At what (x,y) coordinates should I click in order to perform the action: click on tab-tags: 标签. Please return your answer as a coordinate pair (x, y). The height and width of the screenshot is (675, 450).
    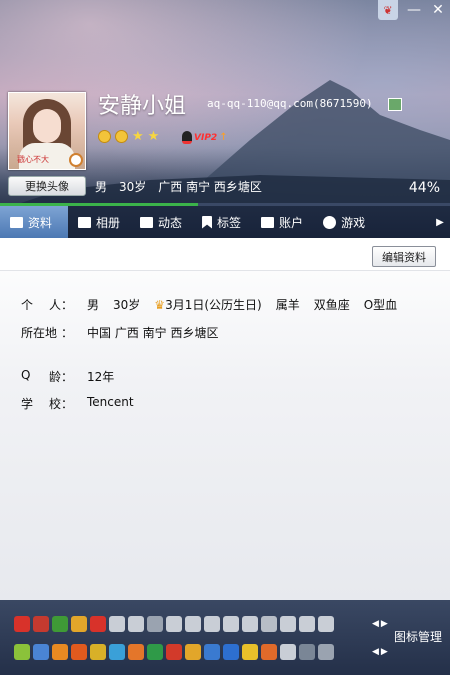
    Looking at the image, I should click on (221, 222).